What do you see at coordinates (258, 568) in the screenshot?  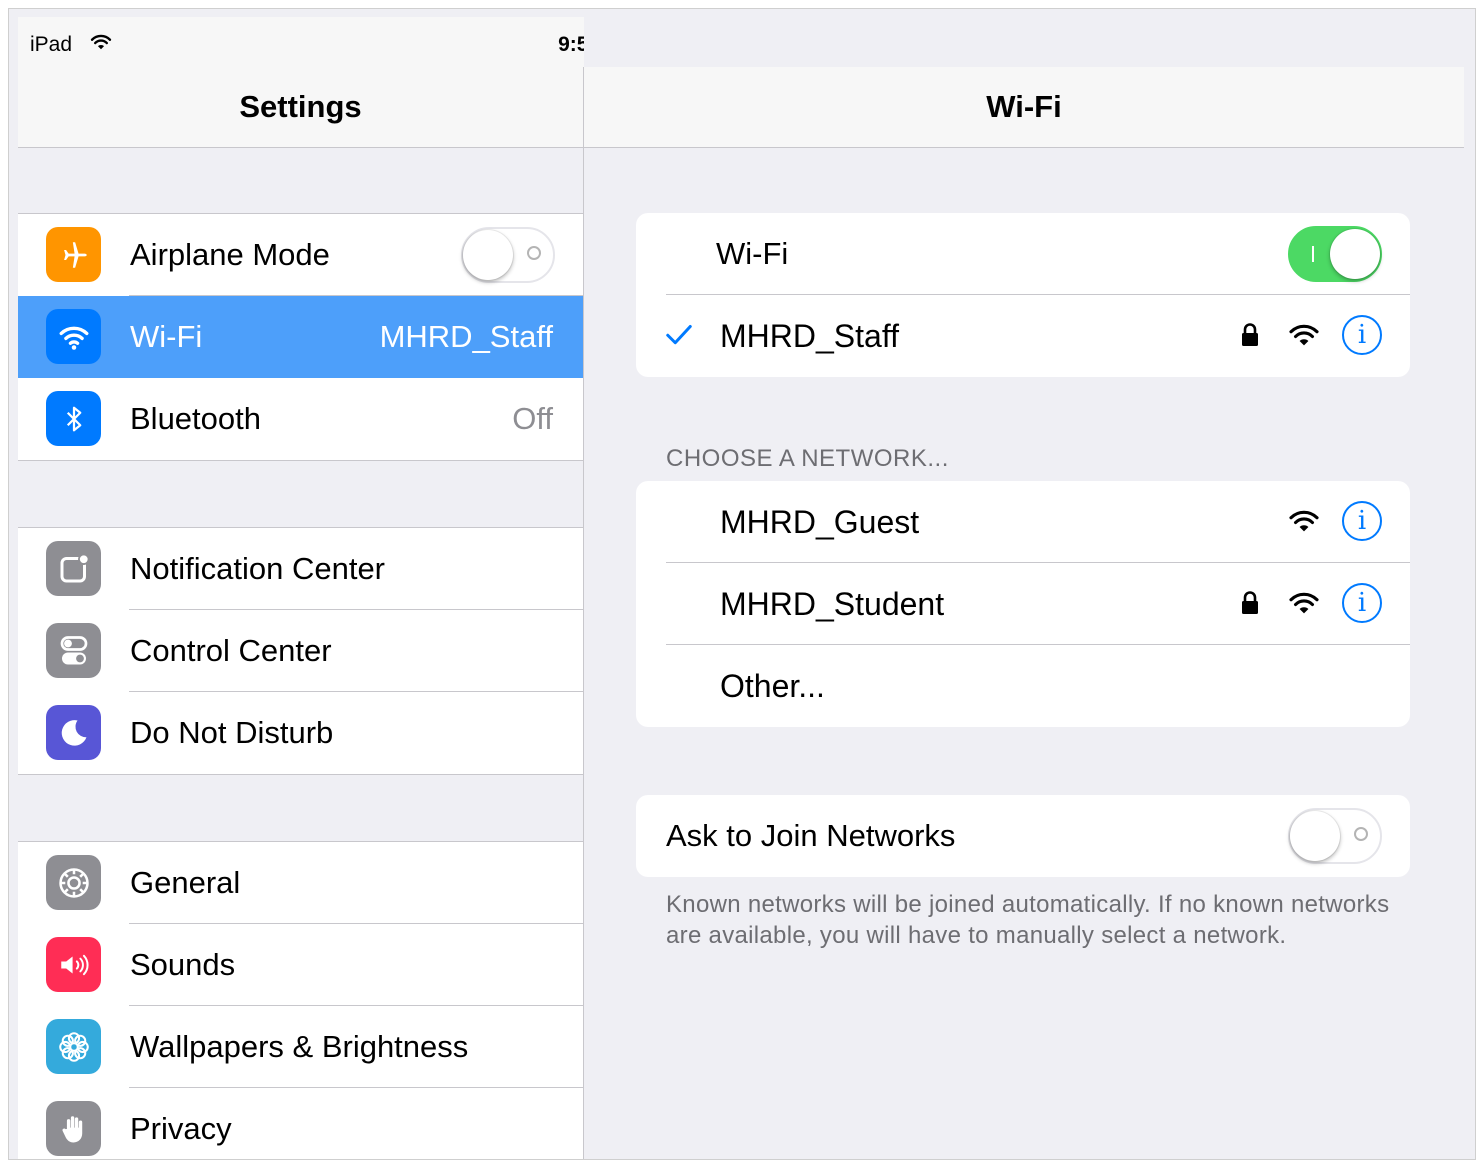 I see `sidebar-item-label: Notification Center` at bounding box center [258, 568].